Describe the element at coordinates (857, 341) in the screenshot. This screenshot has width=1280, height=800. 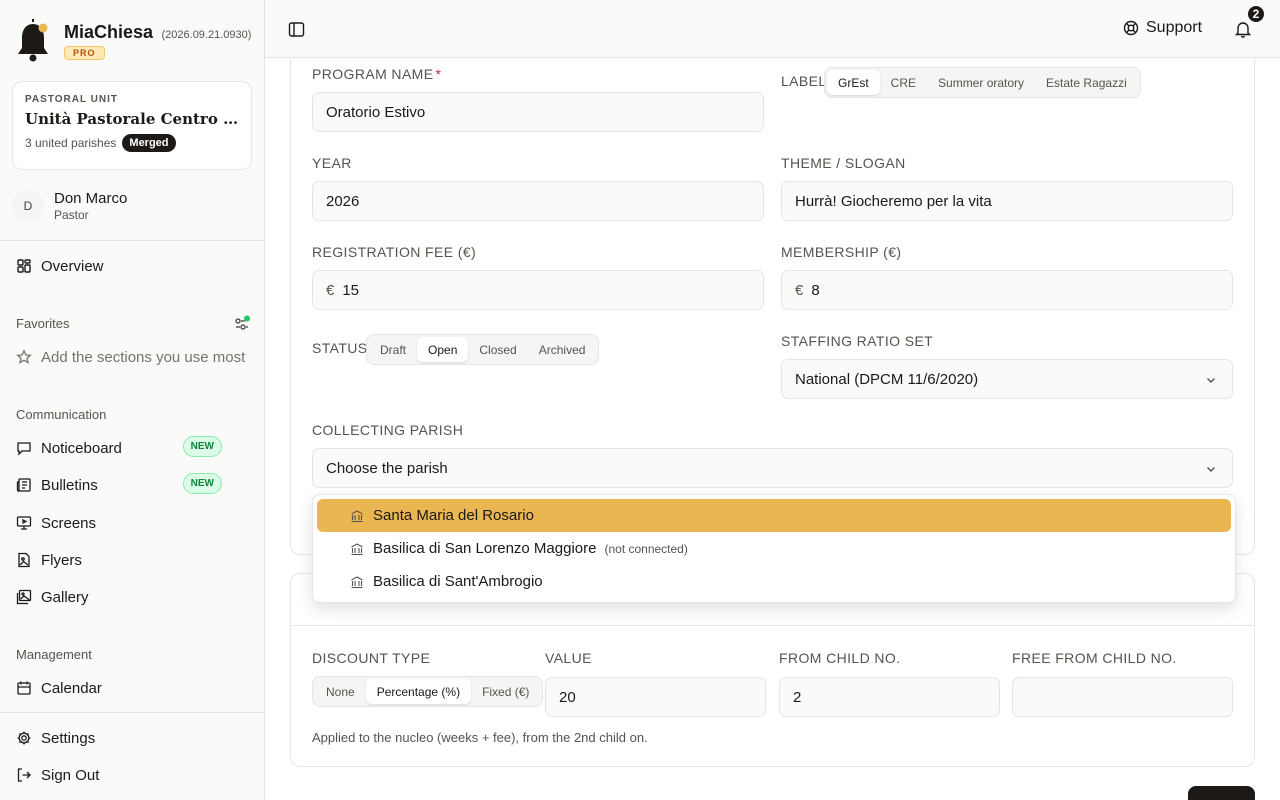
I see `staffing-label: STAFFING RATIO SET` at that location.